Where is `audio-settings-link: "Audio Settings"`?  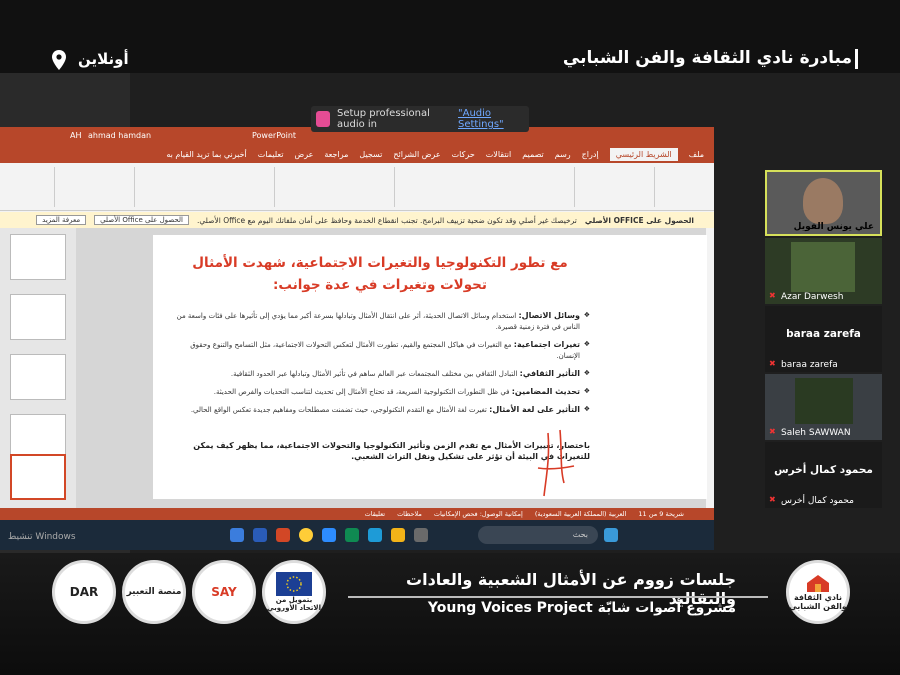 audio-settings-link: "Audio Settings" is located at coordinates (493, 119).